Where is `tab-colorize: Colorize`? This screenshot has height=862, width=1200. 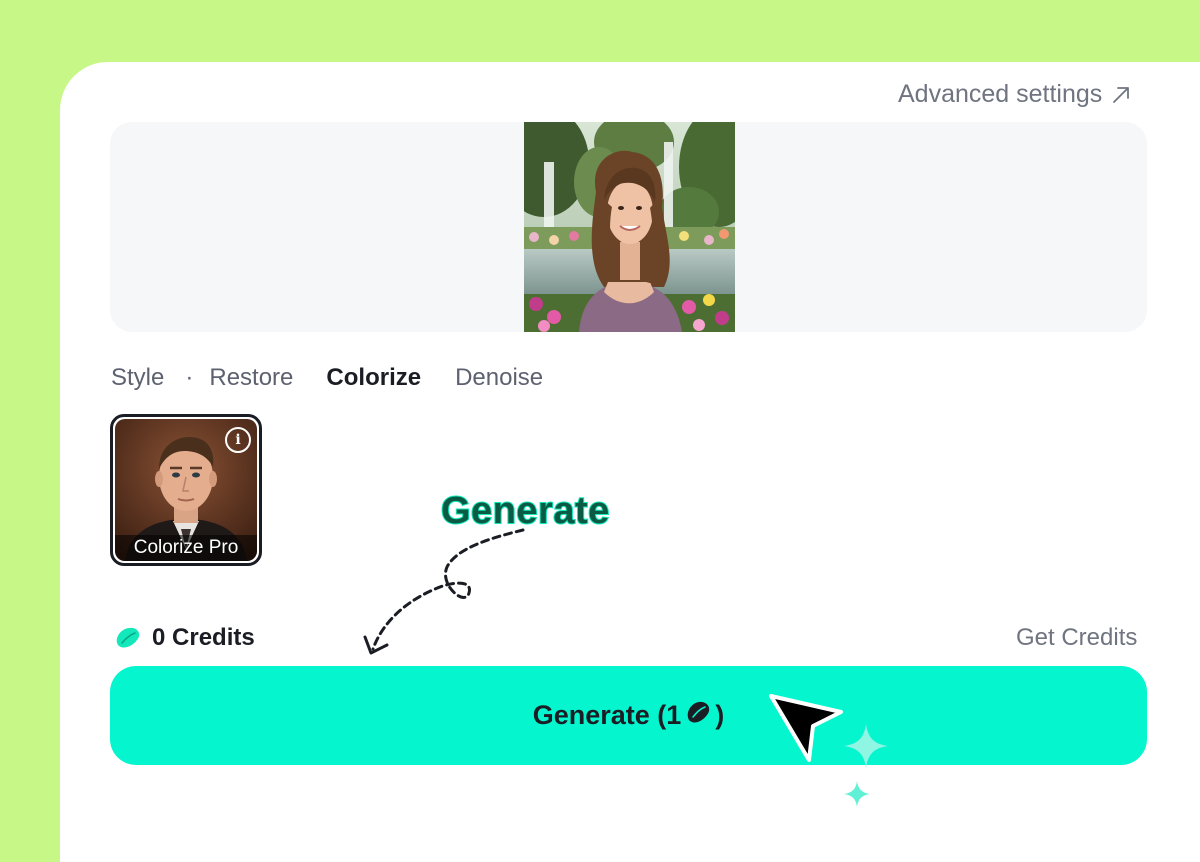
tab-colorize: Colorize is located at coordinates (373, 378).